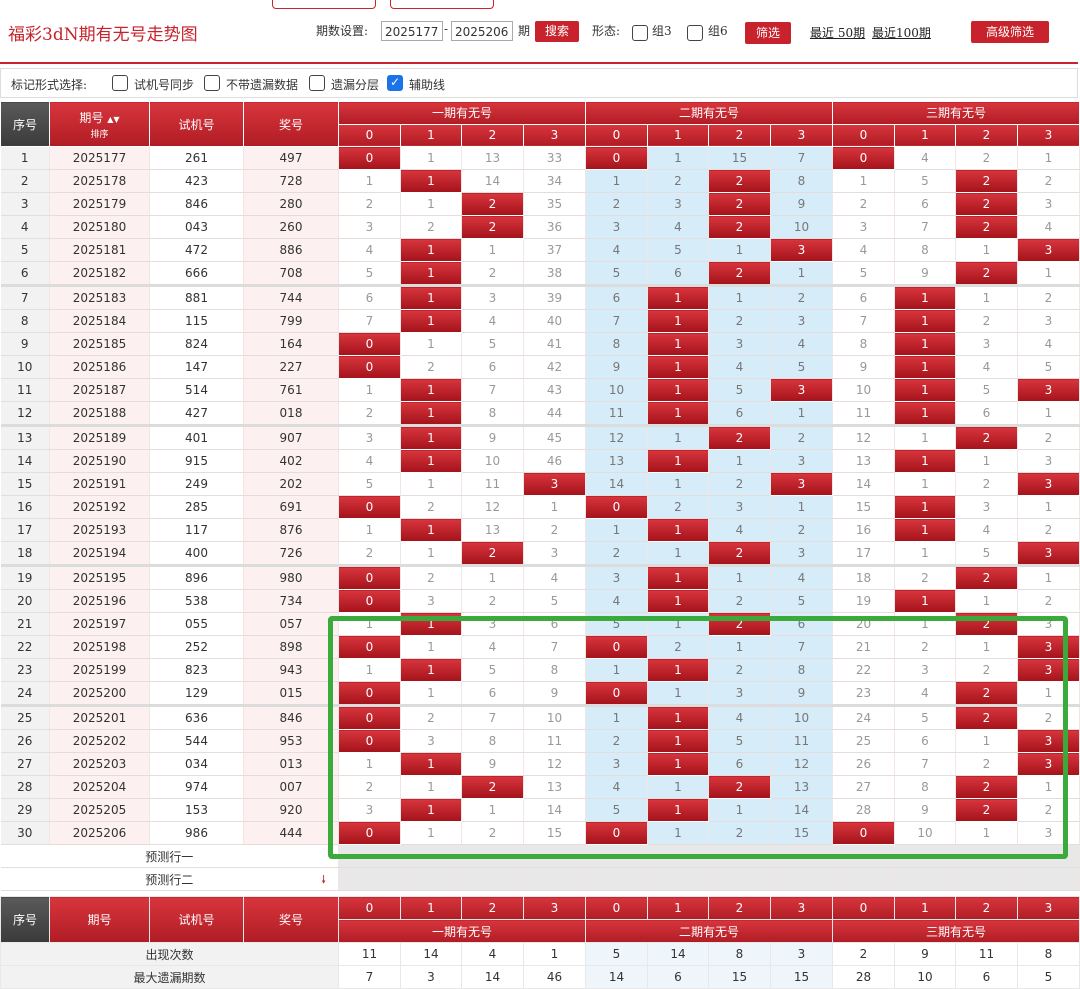 This screenshot has width=1080, height=989. What do you see at coordinates (557, 31) in the screenshot?
I see `search-button: 搜索` at bounding box center [557, 31].